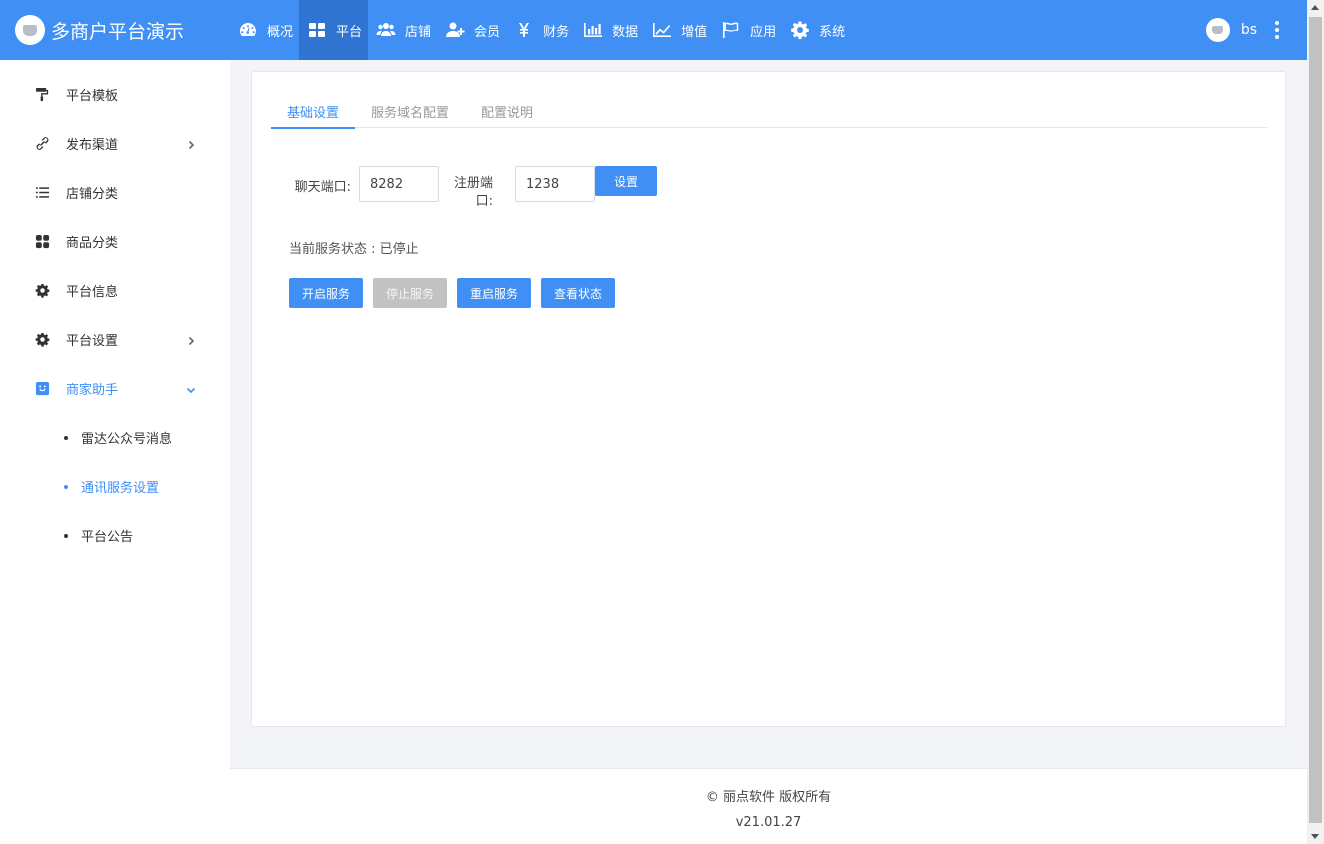  I want to click on topnav-item-platform: 平台, so click(334, 30).